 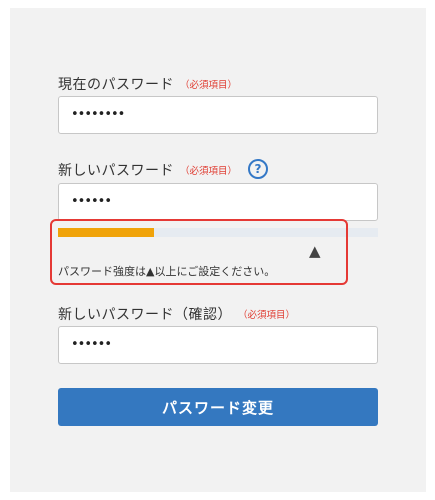 I want to click on confirm-password-field: ••••••, so click(x=218, y=345).